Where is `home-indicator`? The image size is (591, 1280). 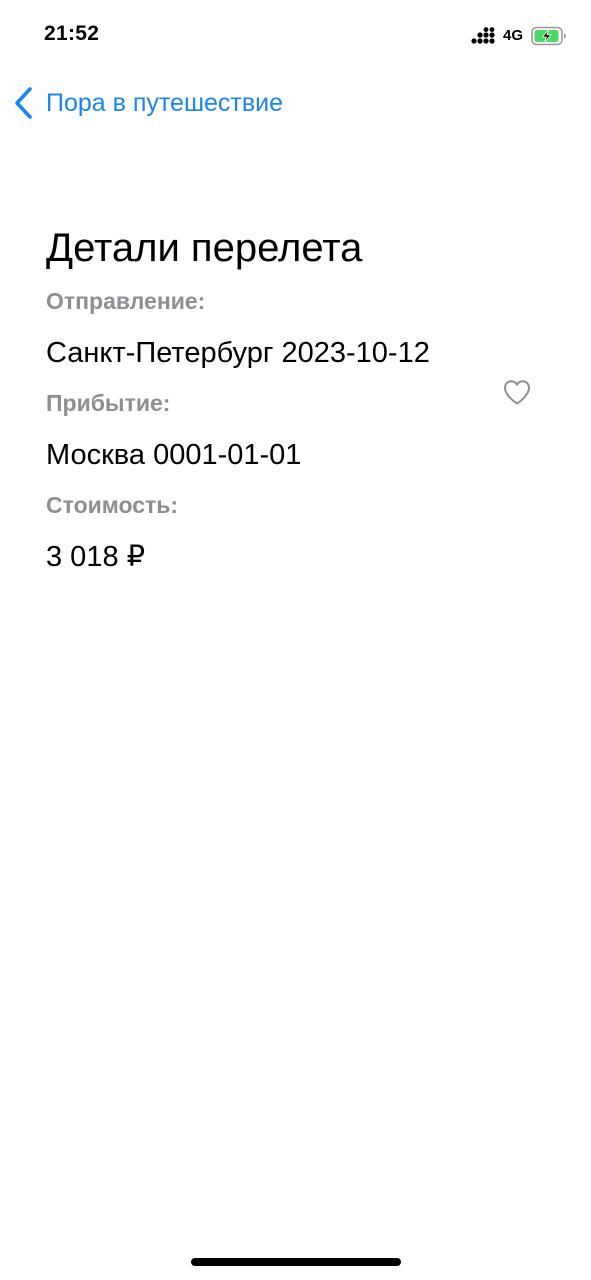
home-indicator is located at coordinates (296, 1262).